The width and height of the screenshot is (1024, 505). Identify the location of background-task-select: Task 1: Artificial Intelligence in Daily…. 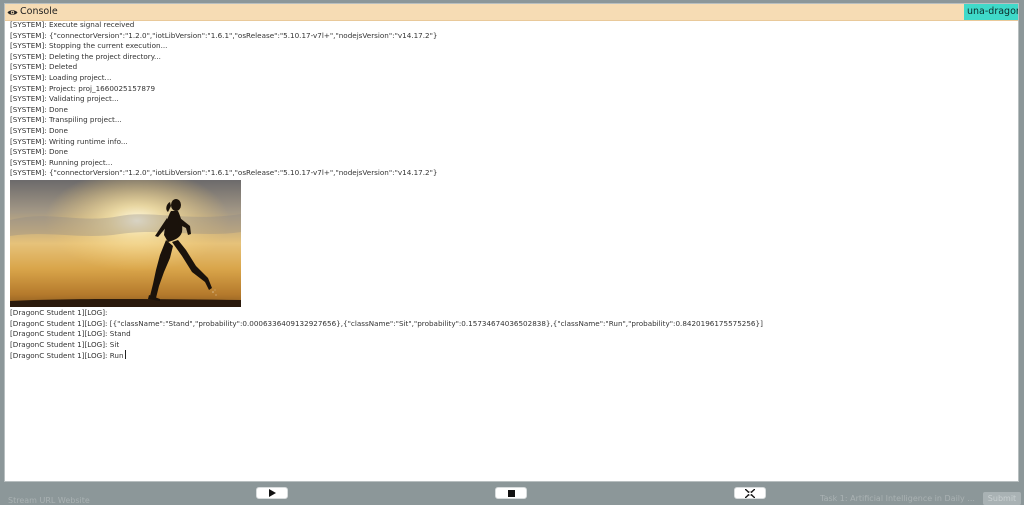
(897, 498).